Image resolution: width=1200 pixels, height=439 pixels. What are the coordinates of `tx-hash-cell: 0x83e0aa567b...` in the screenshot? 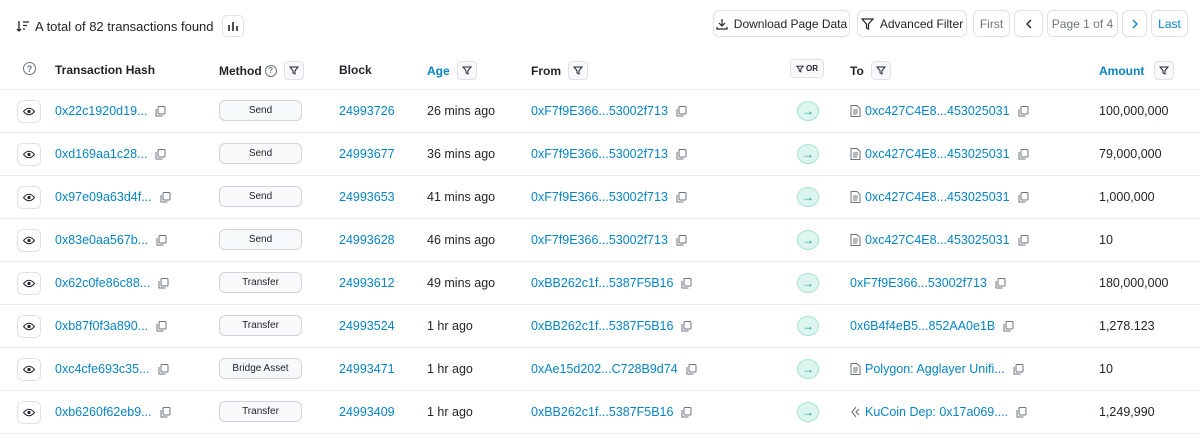 It's located at (111, 240).